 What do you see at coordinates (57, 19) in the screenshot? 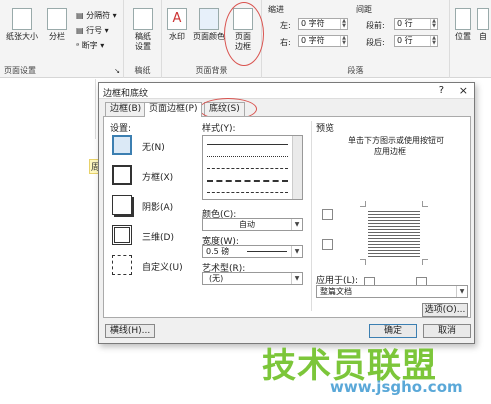
I see `columns-icon` at bounding box center [57, 19].